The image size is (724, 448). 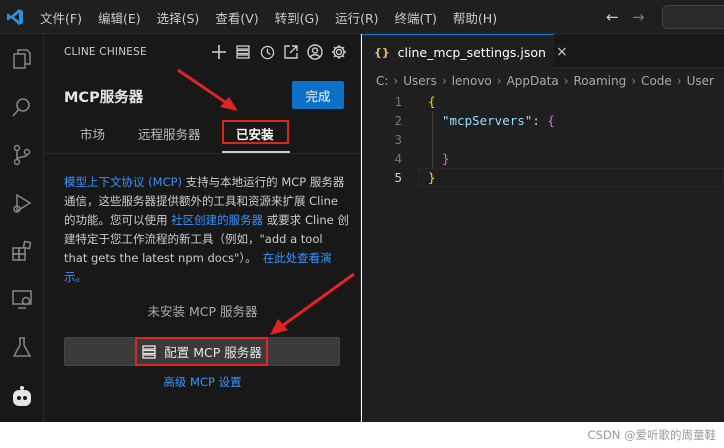 I want to click on active-tab-indicator, so click(x=256, y=152).